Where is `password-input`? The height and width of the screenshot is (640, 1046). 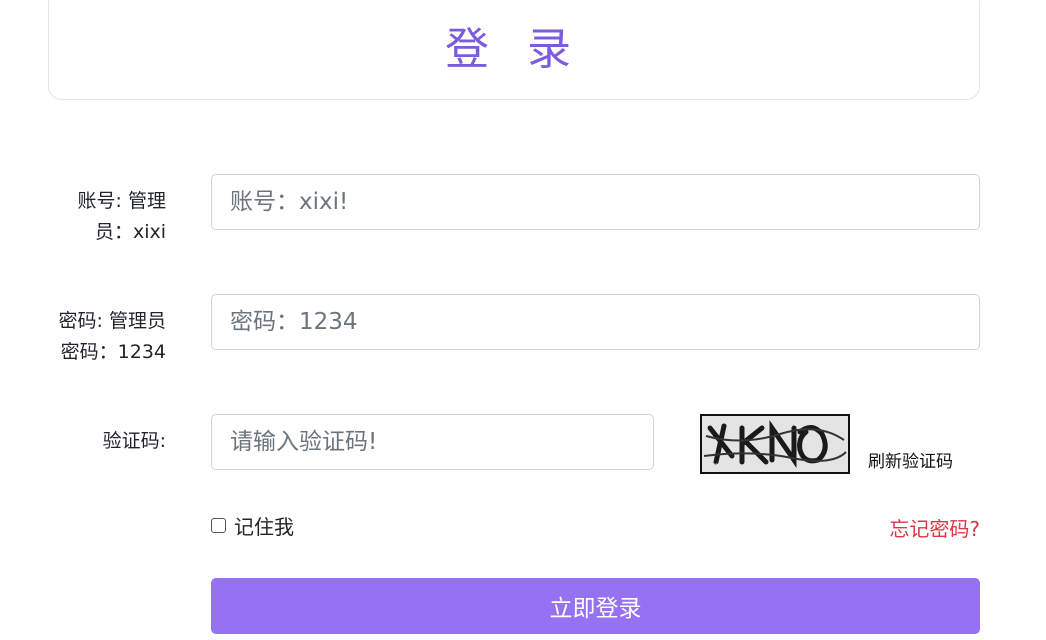 password-input is located at coordinates (595, 322).